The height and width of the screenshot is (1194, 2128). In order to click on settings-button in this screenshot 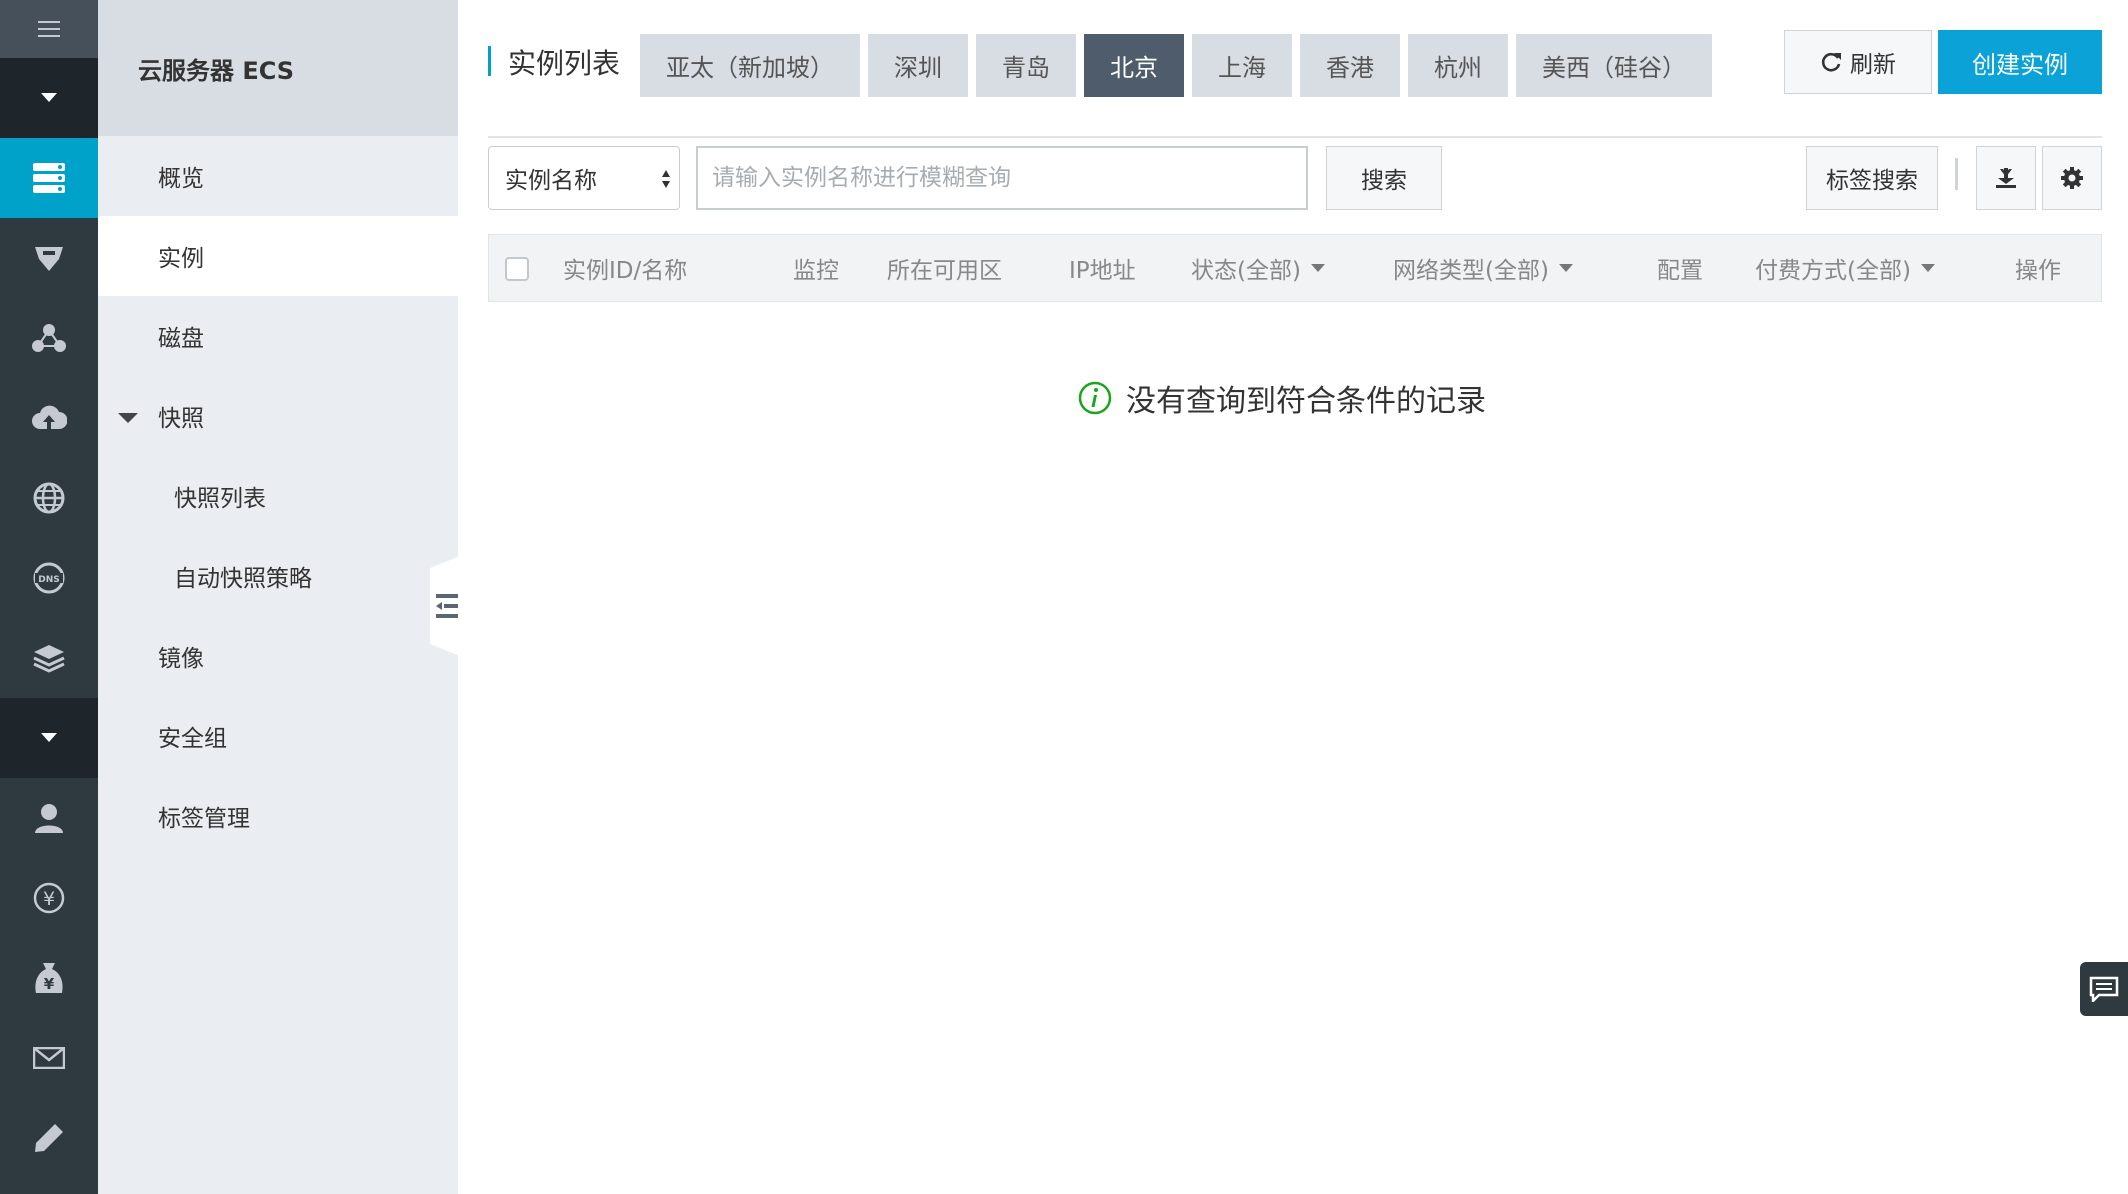, I will do `click(2072, 178)`.